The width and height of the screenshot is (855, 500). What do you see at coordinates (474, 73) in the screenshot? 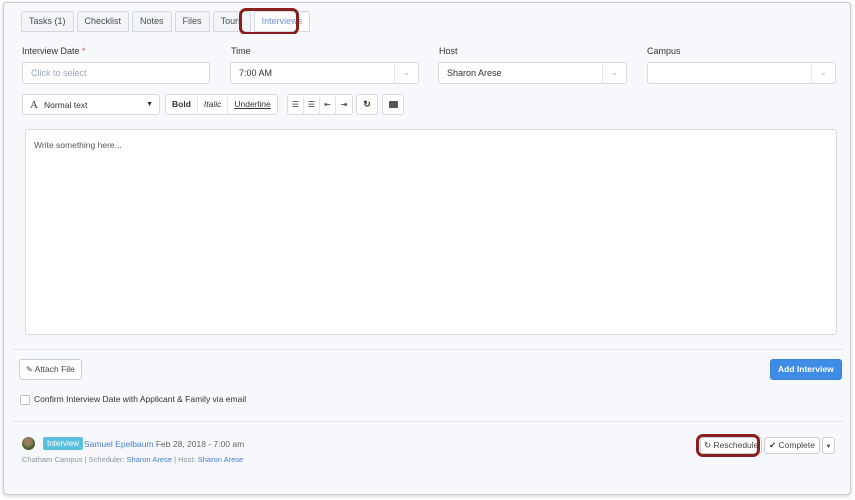
I see `host-value: Sharon Arese` at bounding box center [474, 73].